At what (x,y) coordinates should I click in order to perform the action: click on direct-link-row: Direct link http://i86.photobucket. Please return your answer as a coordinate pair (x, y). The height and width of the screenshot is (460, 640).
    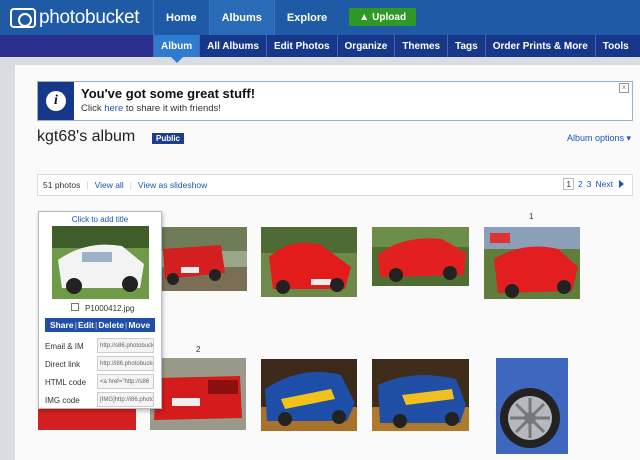
    Looking at the image, I should click on (101, 364).